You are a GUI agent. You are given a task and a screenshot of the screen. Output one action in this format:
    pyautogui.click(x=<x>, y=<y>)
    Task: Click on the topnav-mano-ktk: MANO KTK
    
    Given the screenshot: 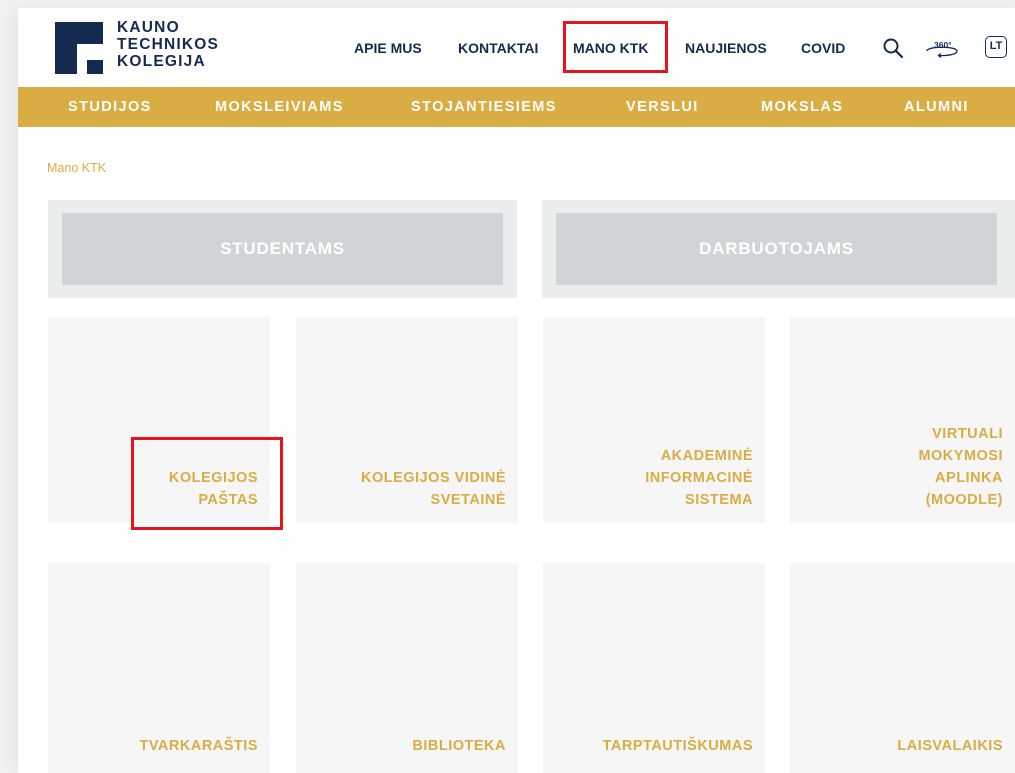 What is the action you would take?
    pyautogui.click(x=610, y=48)
    